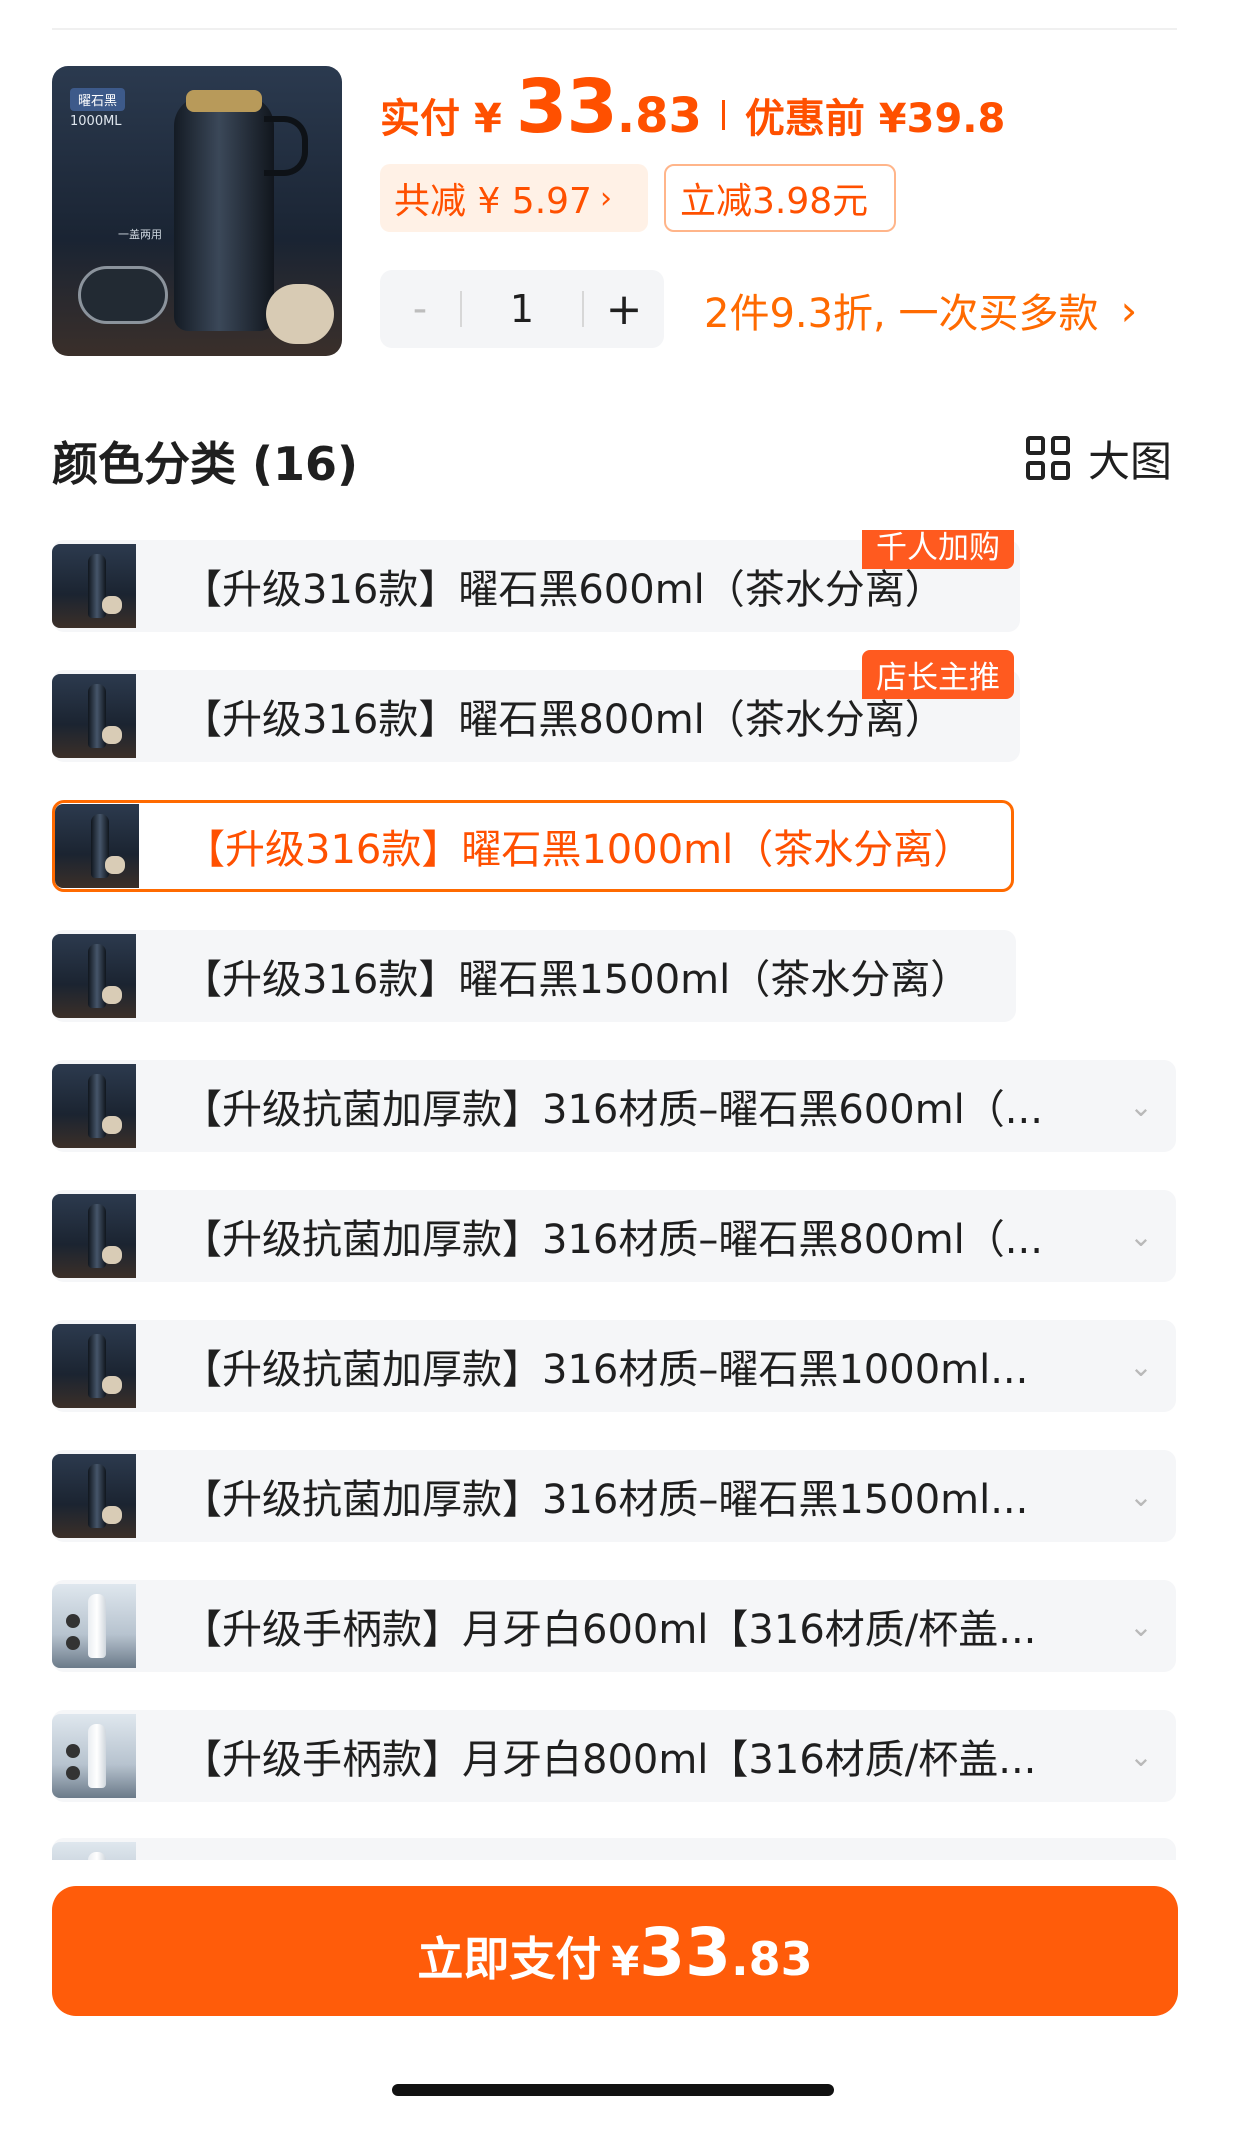 This screenshot has height=2140, width=1242. Describe the element at coordinates (224, 210) in the screenshot. I see `bottle-graphic` at that location.